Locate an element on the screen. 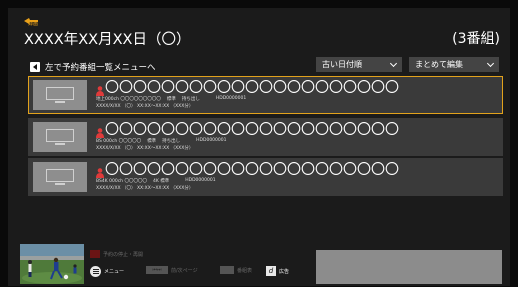 The image size is (518, 287). ad-hint: d 広告 is located at coordinates (277, 271).